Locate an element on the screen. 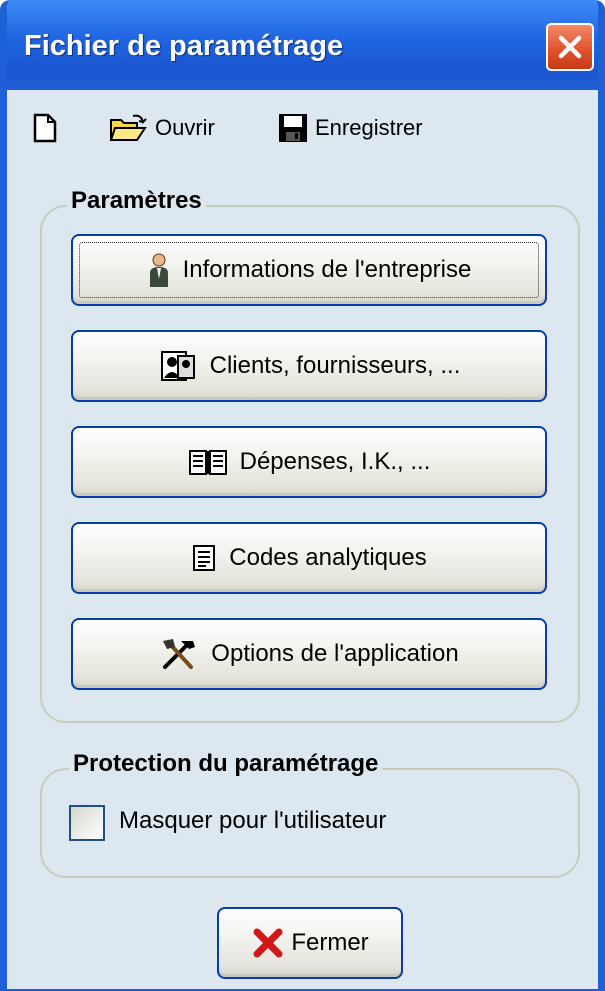 Image resolution: width=605 pixels, height=991 pixels. app-options-button: Options de l'application is located at coordinates (309, 654).